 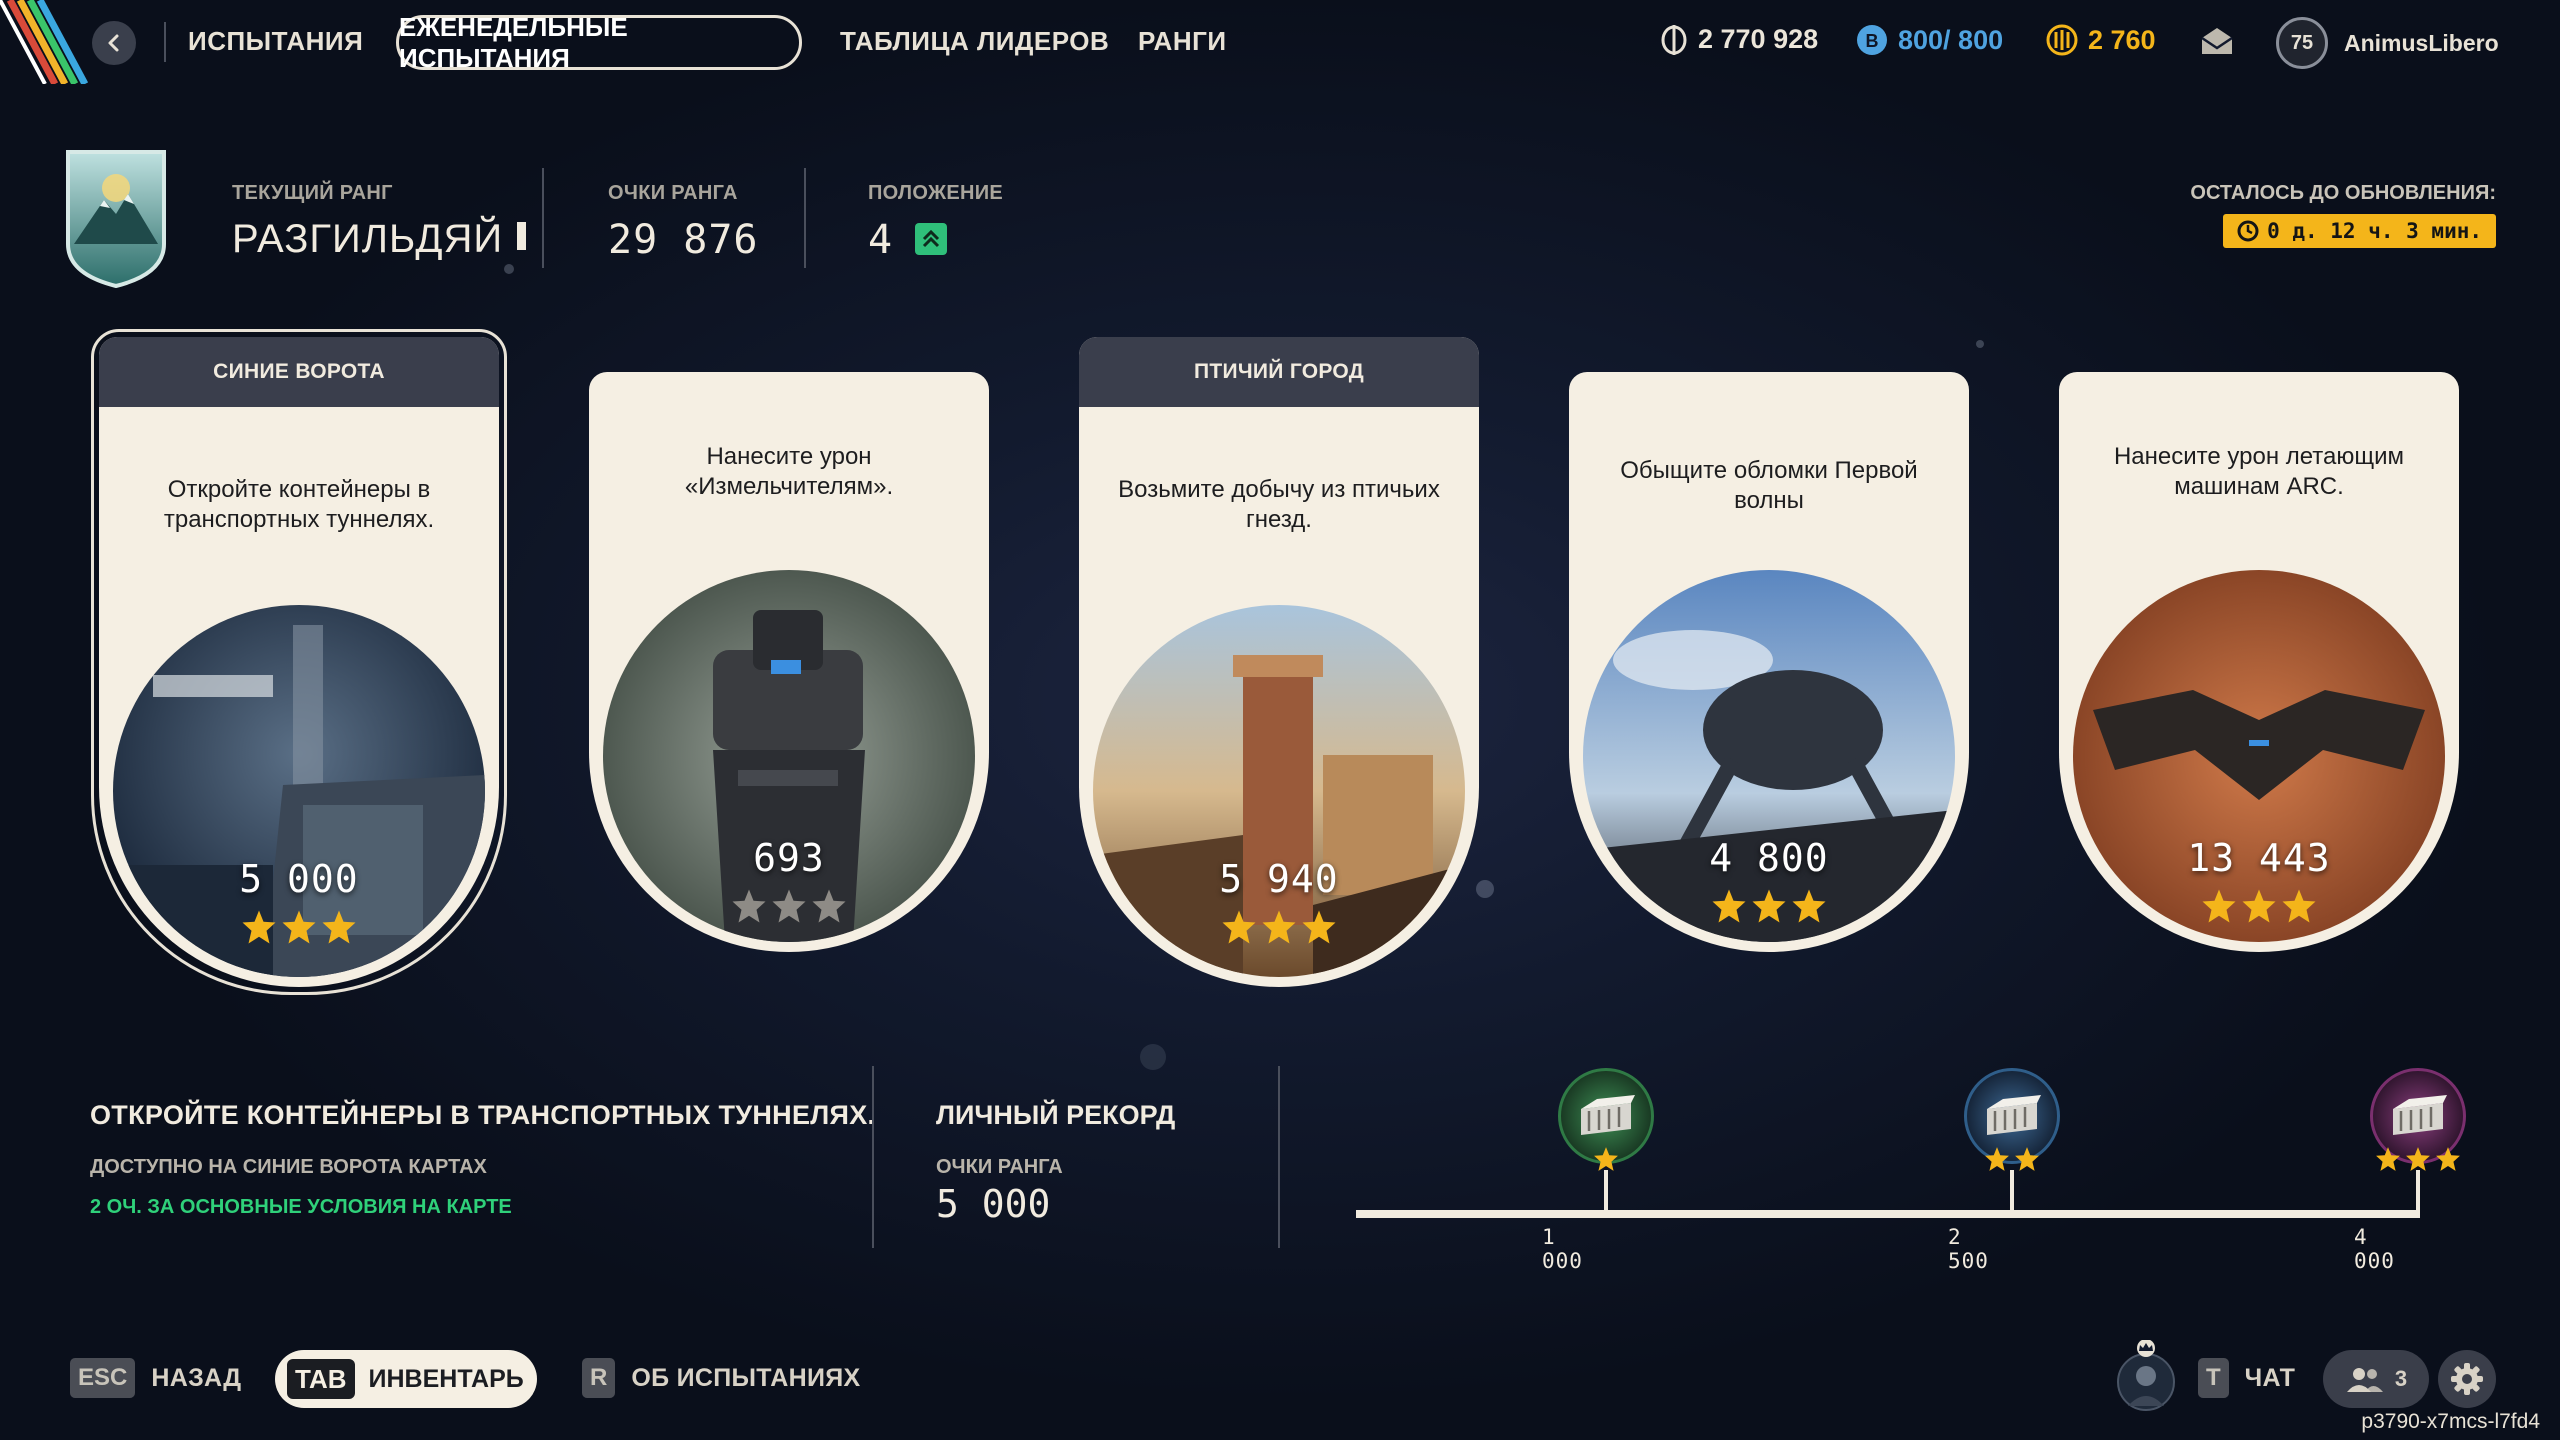 What do you see at coordinates (2259, 471) in the screenshot?
I see `card-objective-text: Нанесите урон летающим машинам ARC.` at bounding box center [2259, 471].